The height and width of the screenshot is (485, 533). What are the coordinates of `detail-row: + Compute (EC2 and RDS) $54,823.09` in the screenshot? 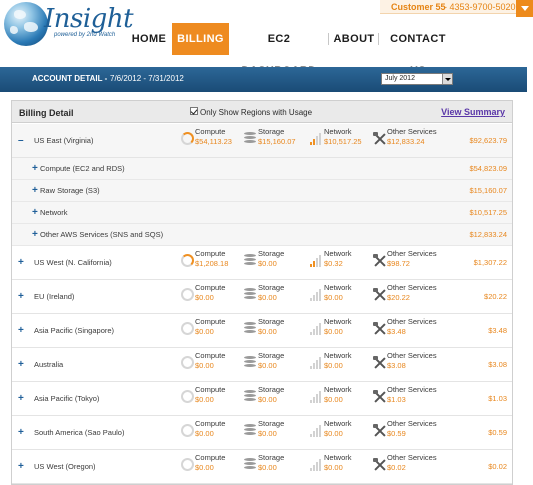 It's located at (262, 169).